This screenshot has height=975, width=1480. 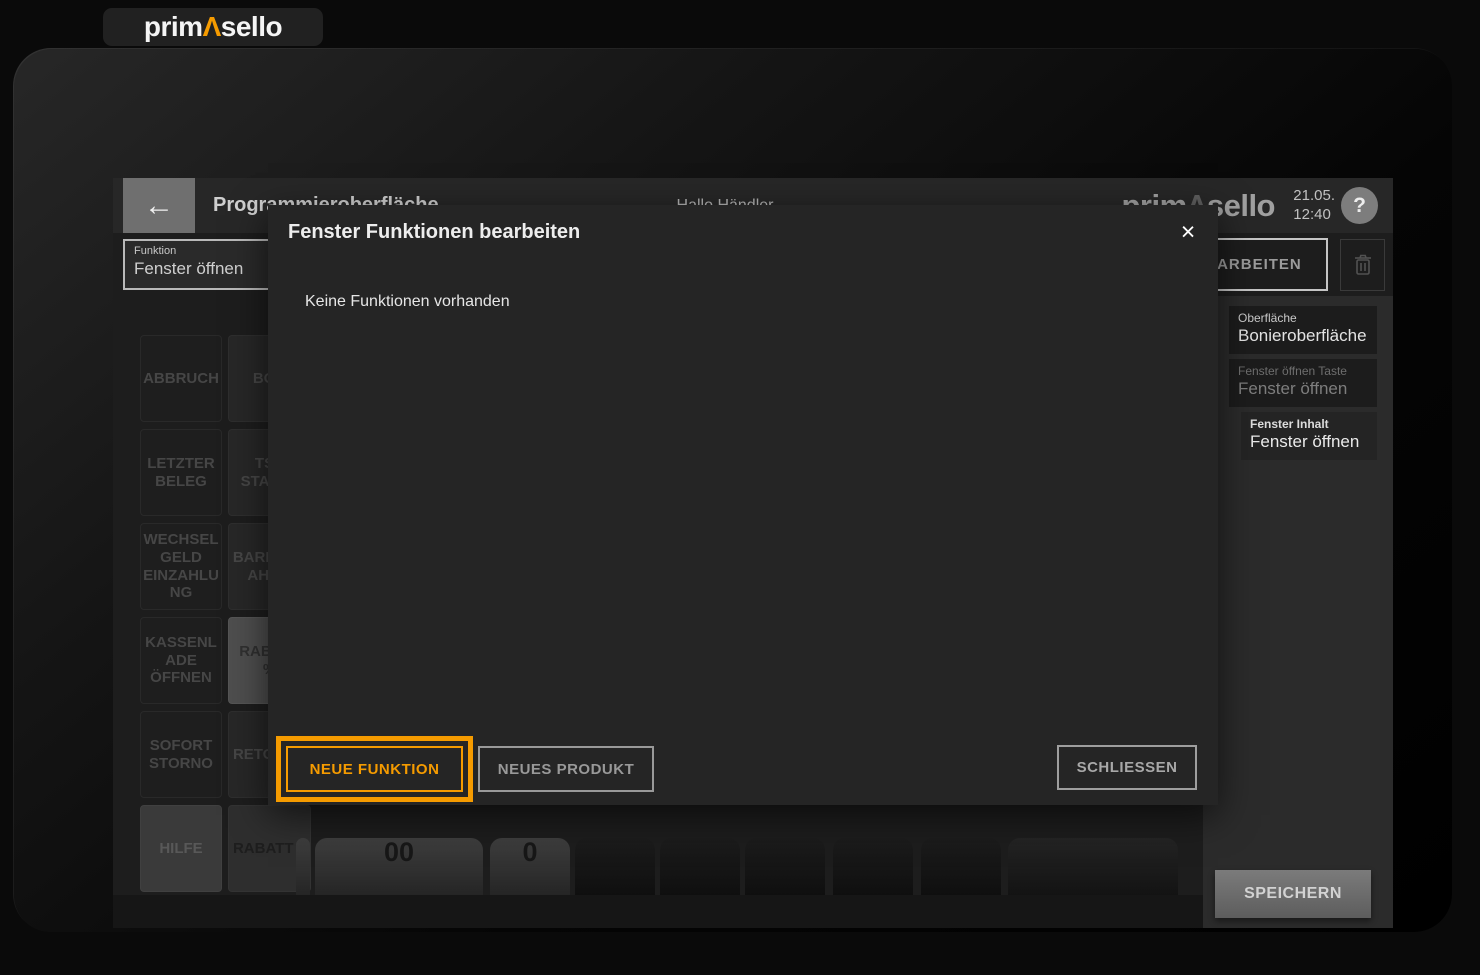 I want to click on close-icon: ×, so click(x=1188, y=231).